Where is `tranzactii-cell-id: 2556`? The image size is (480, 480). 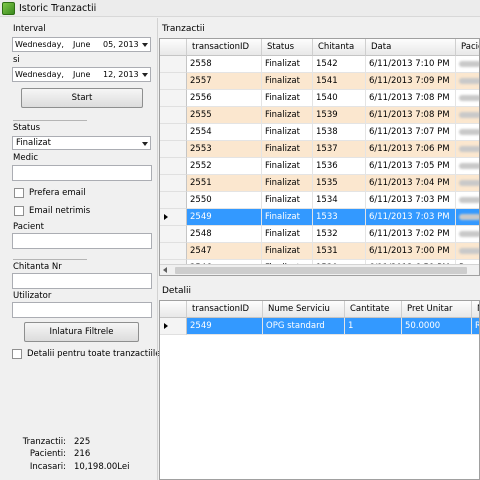 tranzactii-cell-id: 2556 is located at coordinates (224, 98).